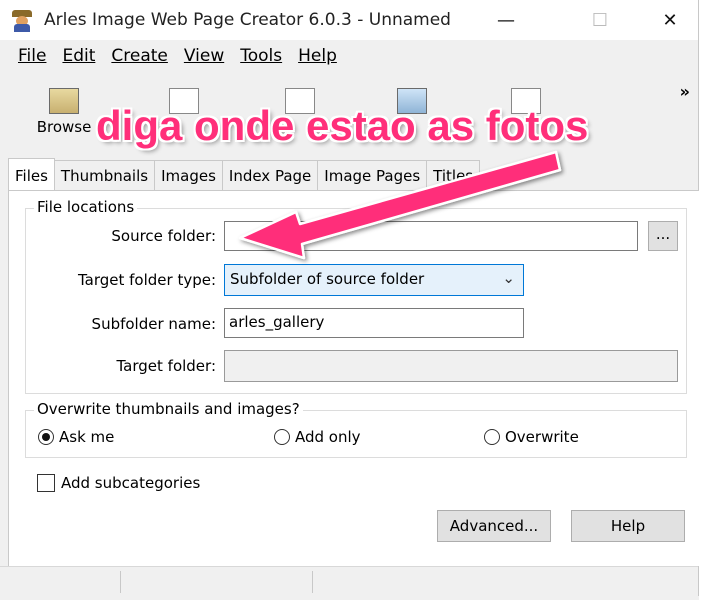 This screenshot has height=600, width=713. I want to click on annotation-text: diga onde estao as fotos, so click(342, 125).